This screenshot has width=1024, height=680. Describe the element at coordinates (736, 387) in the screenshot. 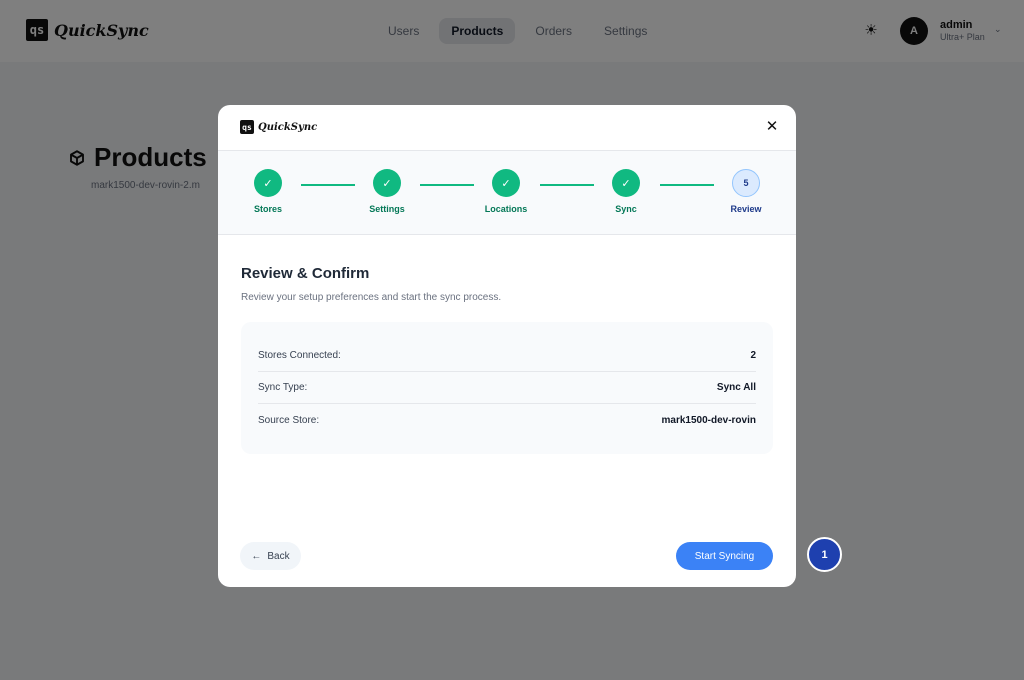

I see `summary-value: Sync All` at that location.